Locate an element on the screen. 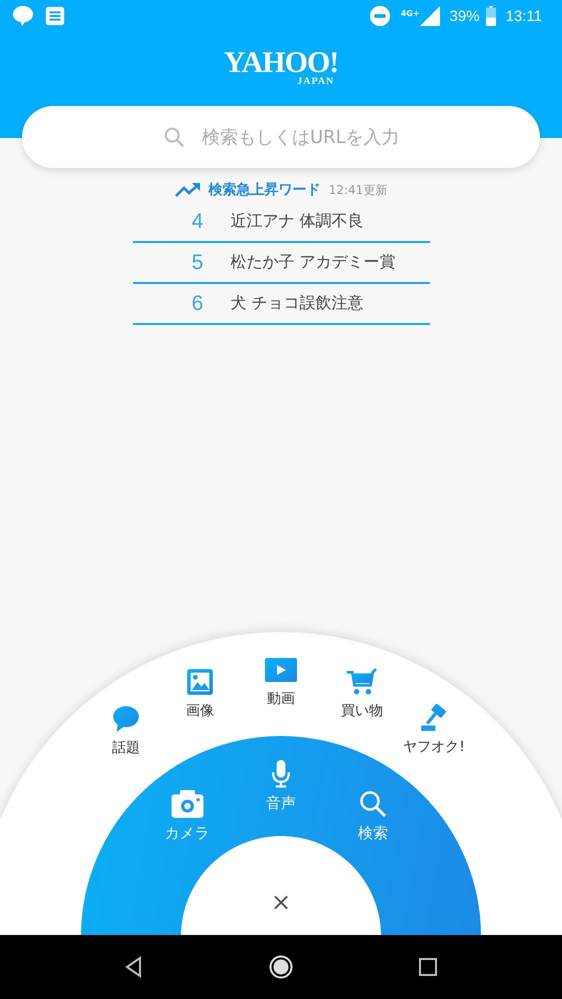 The height and width of the screenshot is (999, 562). menu-button: 動画 is located at coordinates (281, 682).